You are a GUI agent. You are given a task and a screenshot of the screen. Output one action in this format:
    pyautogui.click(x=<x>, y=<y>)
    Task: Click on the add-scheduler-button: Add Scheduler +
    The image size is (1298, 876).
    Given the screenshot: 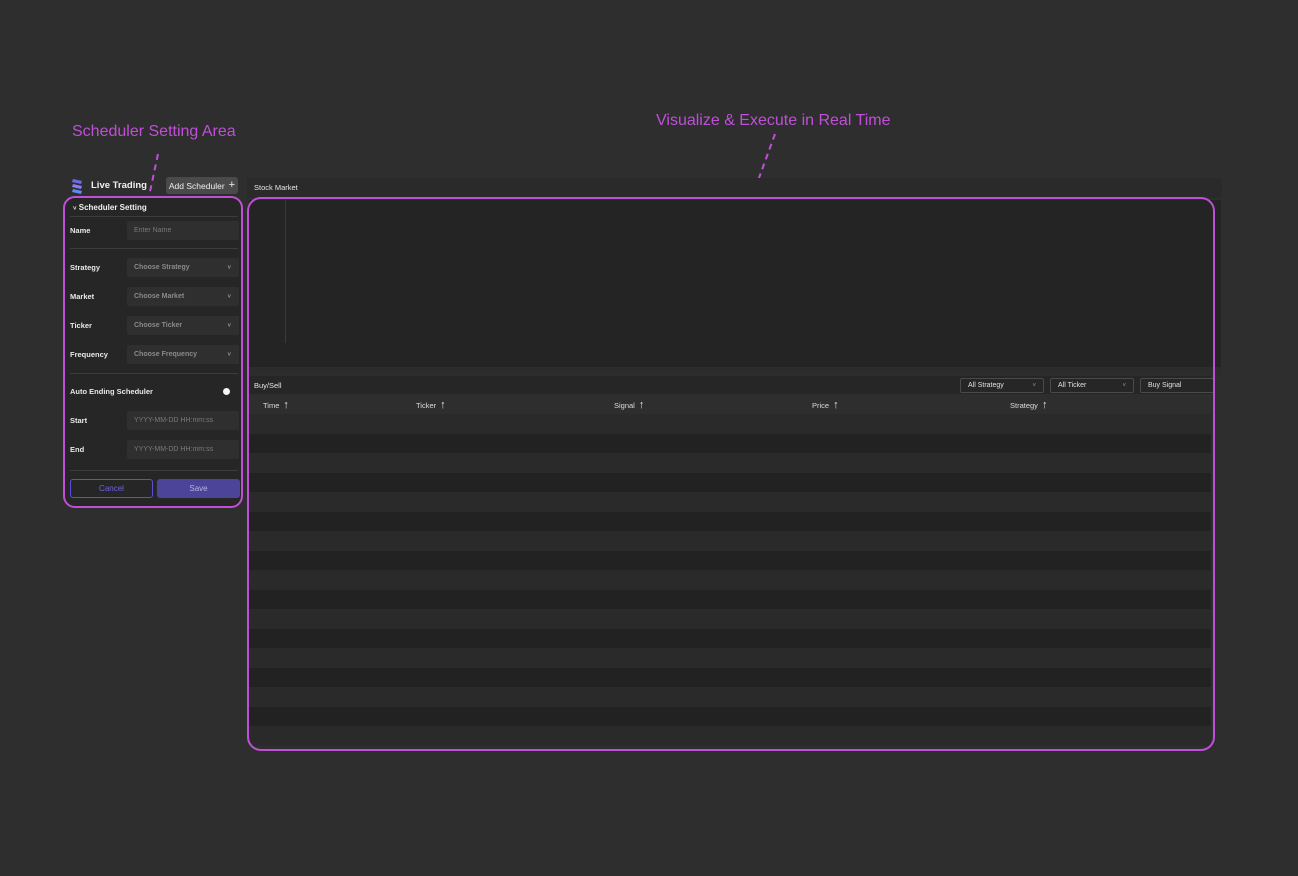 What is the action you would take?
    pyautogui.click(x=202, y=185)
    